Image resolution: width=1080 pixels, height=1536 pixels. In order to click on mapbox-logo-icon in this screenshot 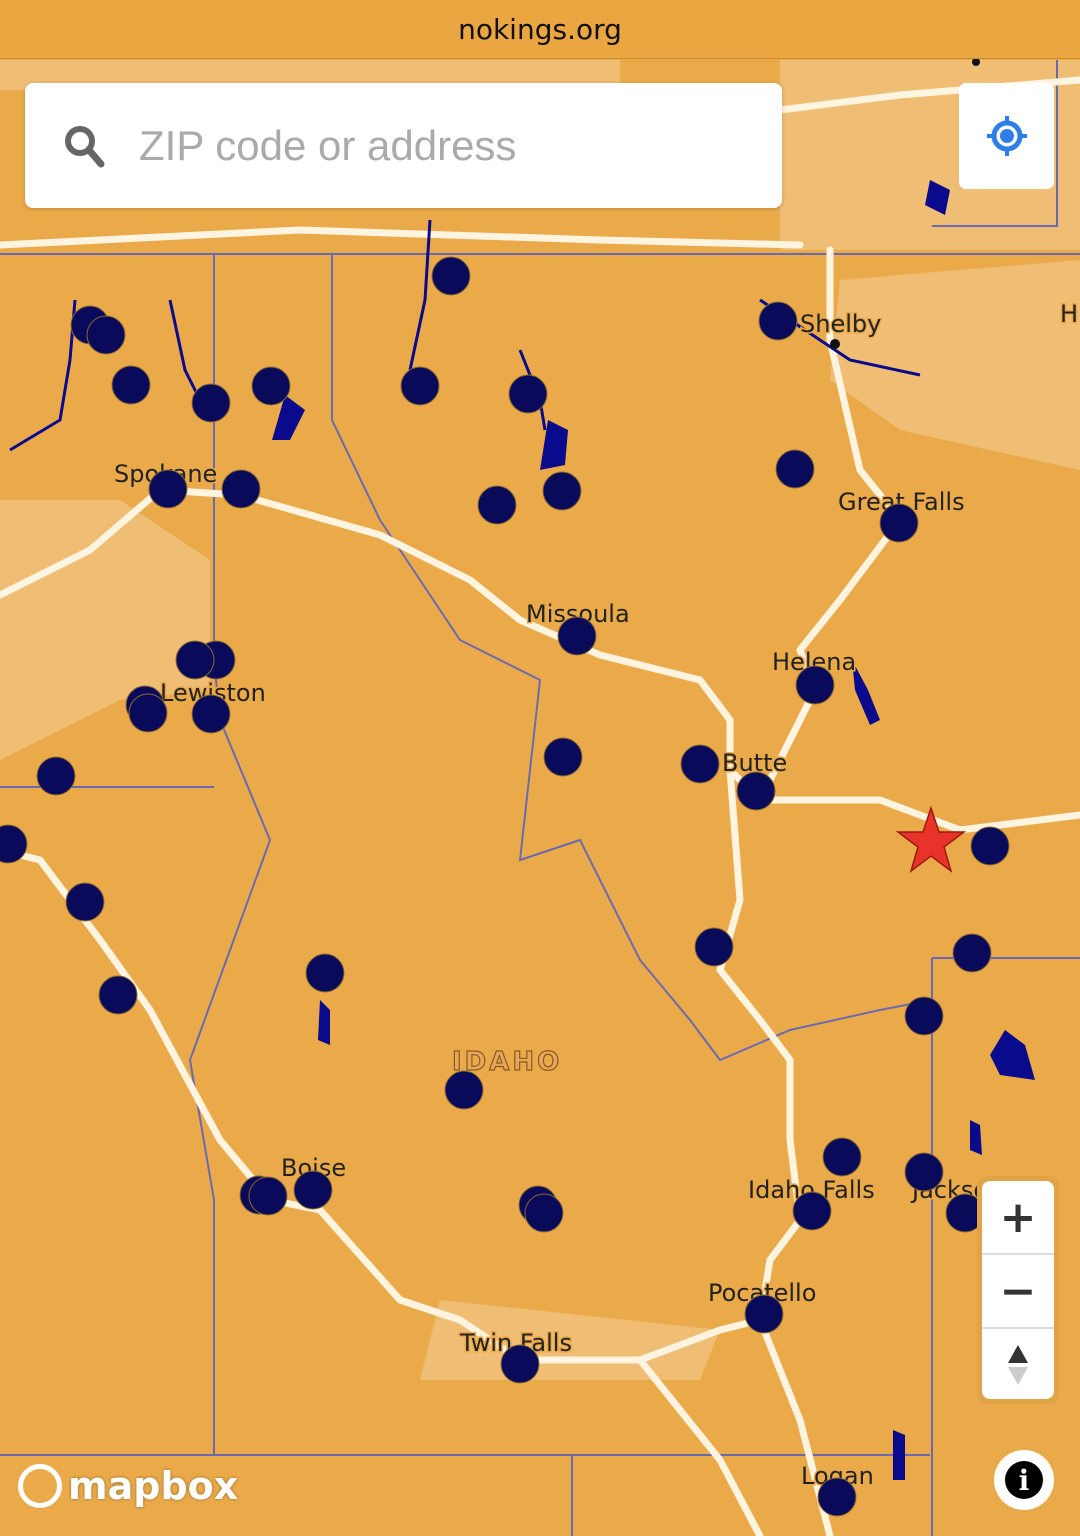, I will do `click(40, 1486)`.